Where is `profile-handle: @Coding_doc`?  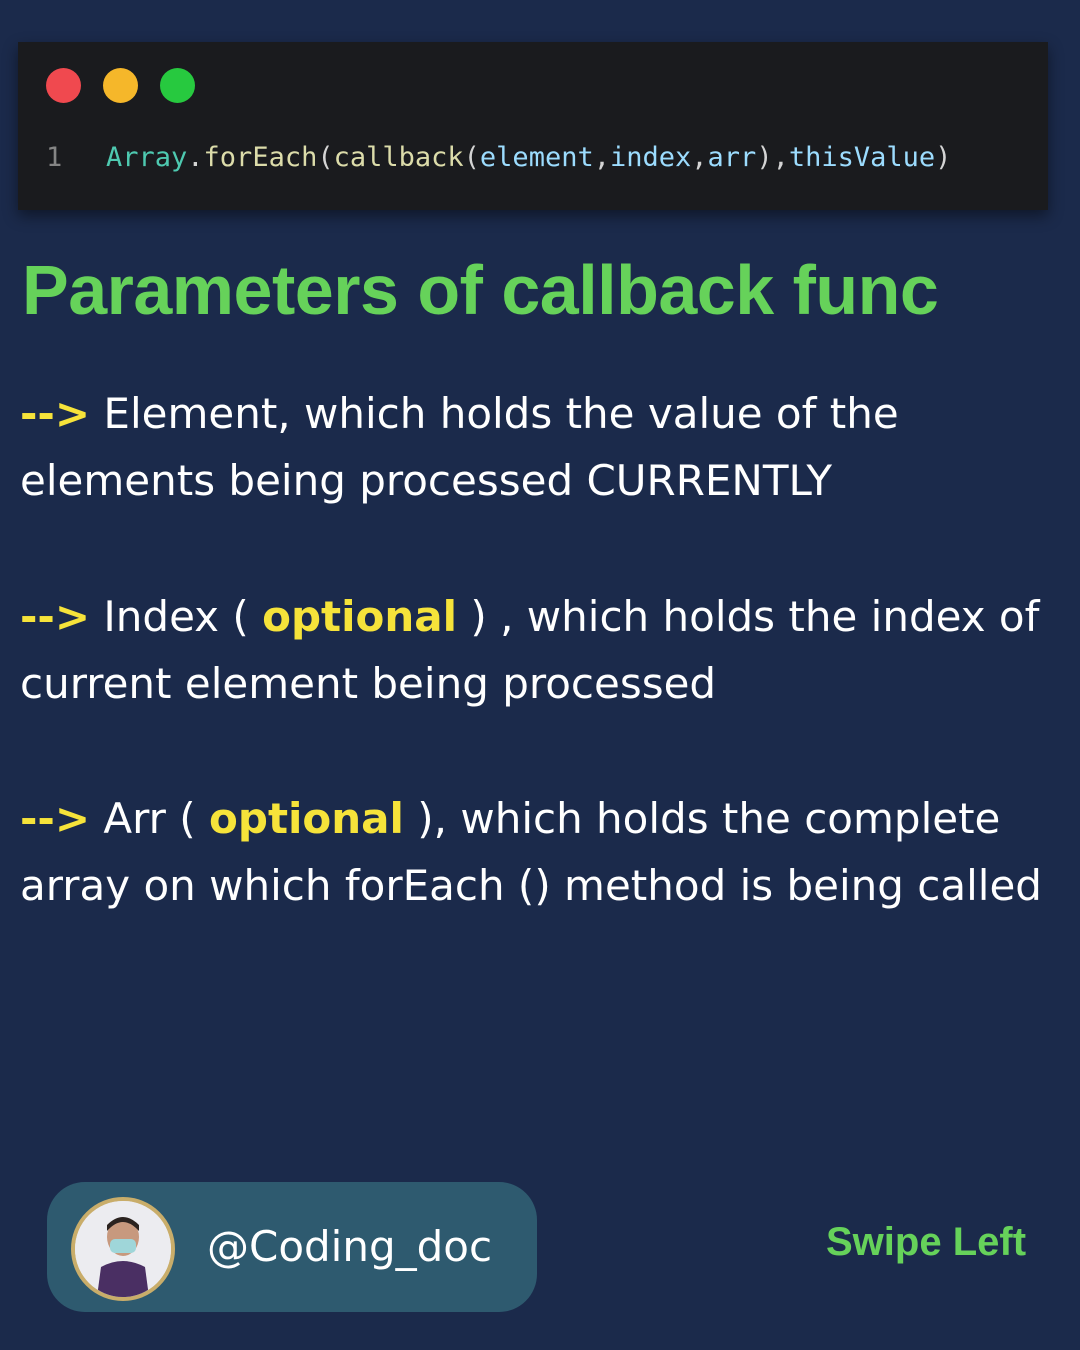
profile-handle: @Coding_doc is located at coordinates (350, 1246).